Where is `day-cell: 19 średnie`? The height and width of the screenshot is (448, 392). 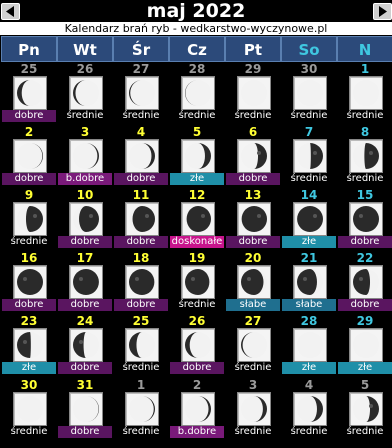 day-cell: 19 średnie is located at coordinates (197, 281).